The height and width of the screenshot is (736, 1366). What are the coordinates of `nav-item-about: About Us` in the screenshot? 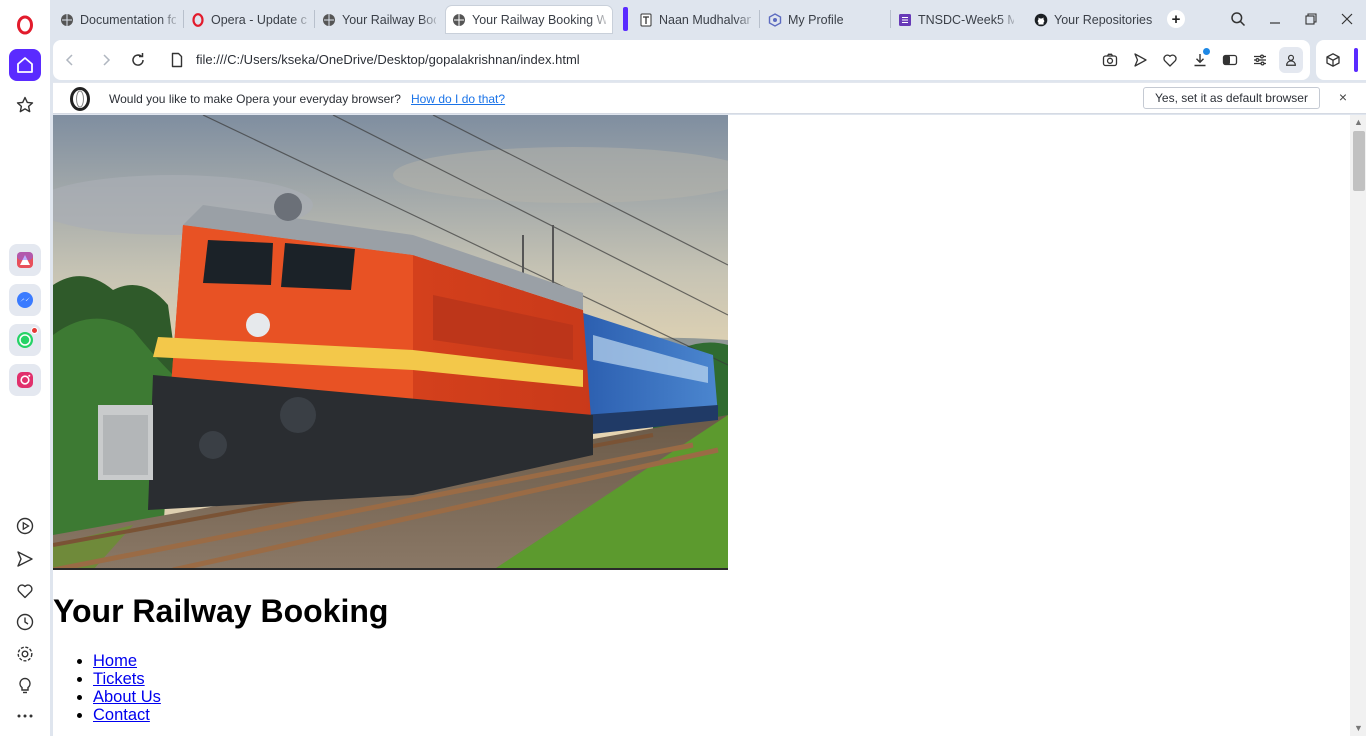 It's located at (127, 697).